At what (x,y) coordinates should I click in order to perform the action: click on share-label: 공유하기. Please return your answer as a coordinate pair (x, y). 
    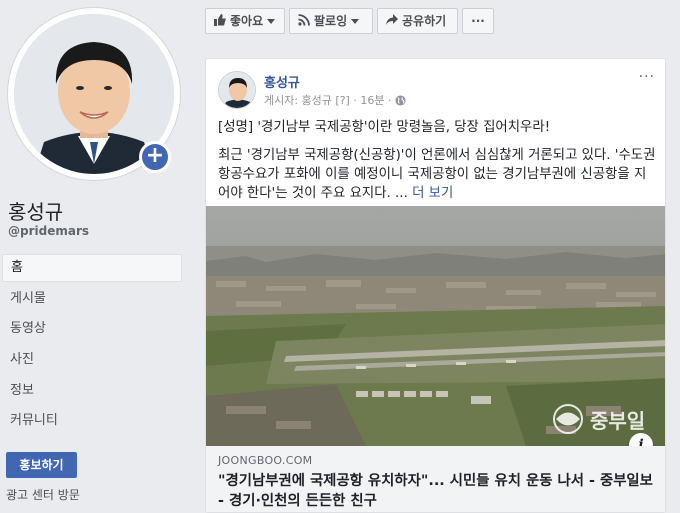
    Looking at the image, I should click on (424, 21).